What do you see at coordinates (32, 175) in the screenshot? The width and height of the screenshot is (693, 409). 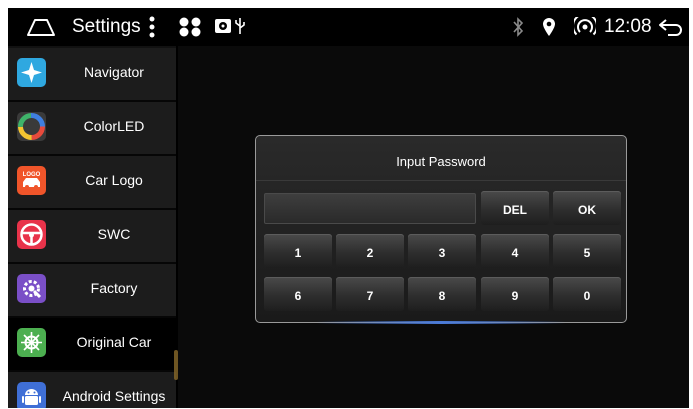 I see `svg-text: LOGO` at bounding box center [32, 175].